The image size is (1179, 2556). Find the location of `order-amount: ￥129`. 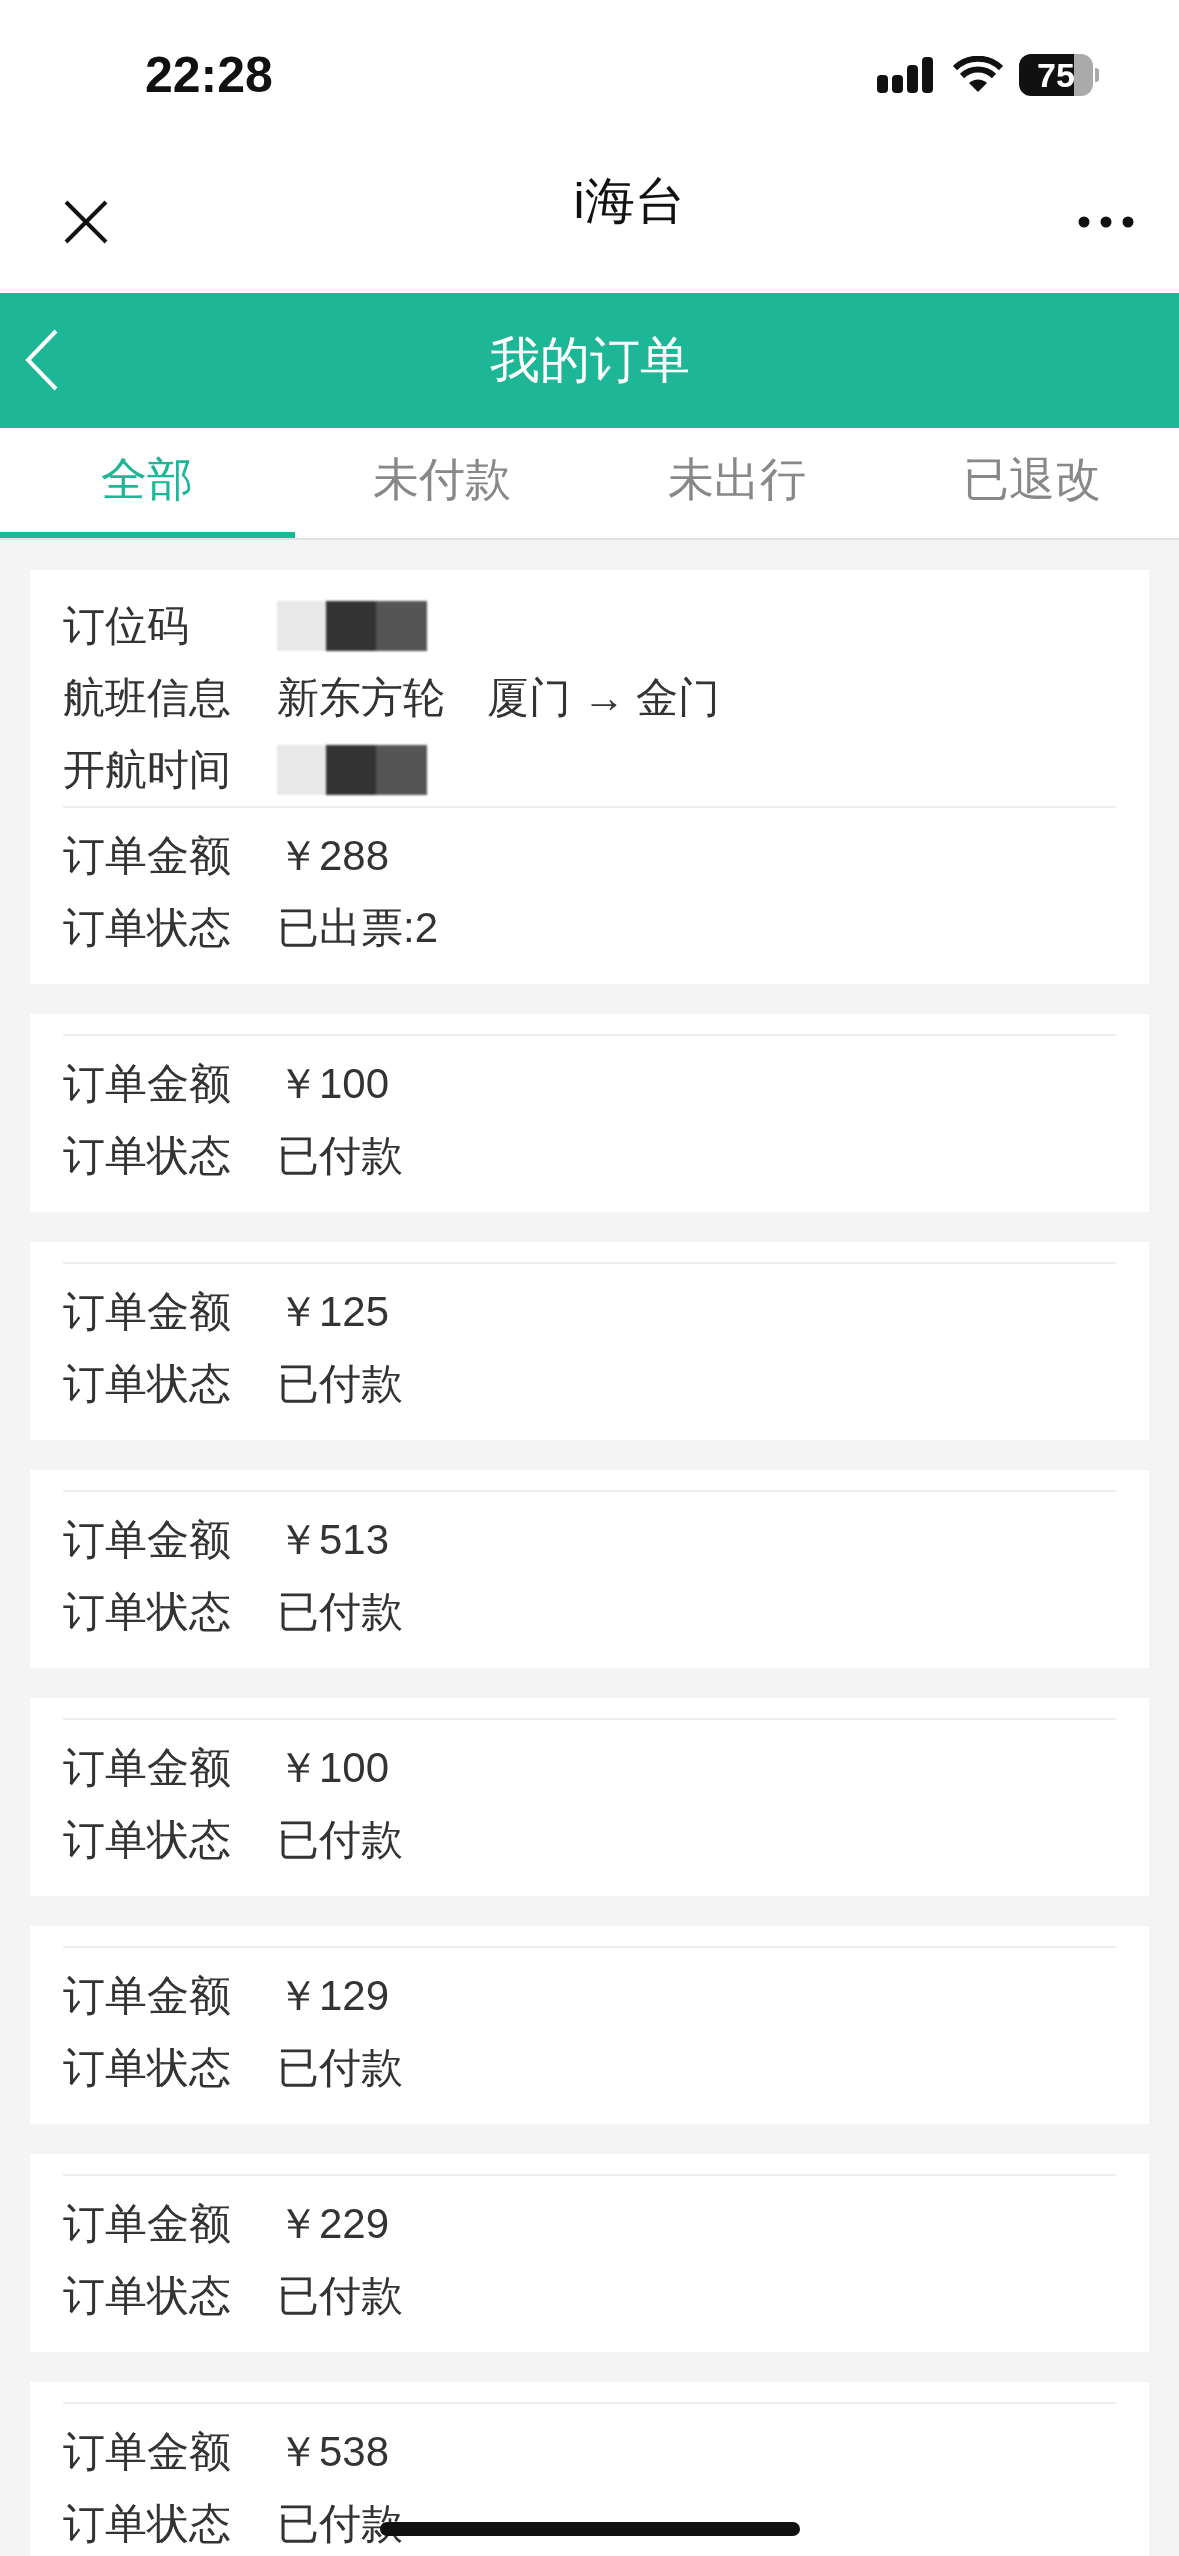

order-amount: ￥129 is located at coordinates (333, 1996).